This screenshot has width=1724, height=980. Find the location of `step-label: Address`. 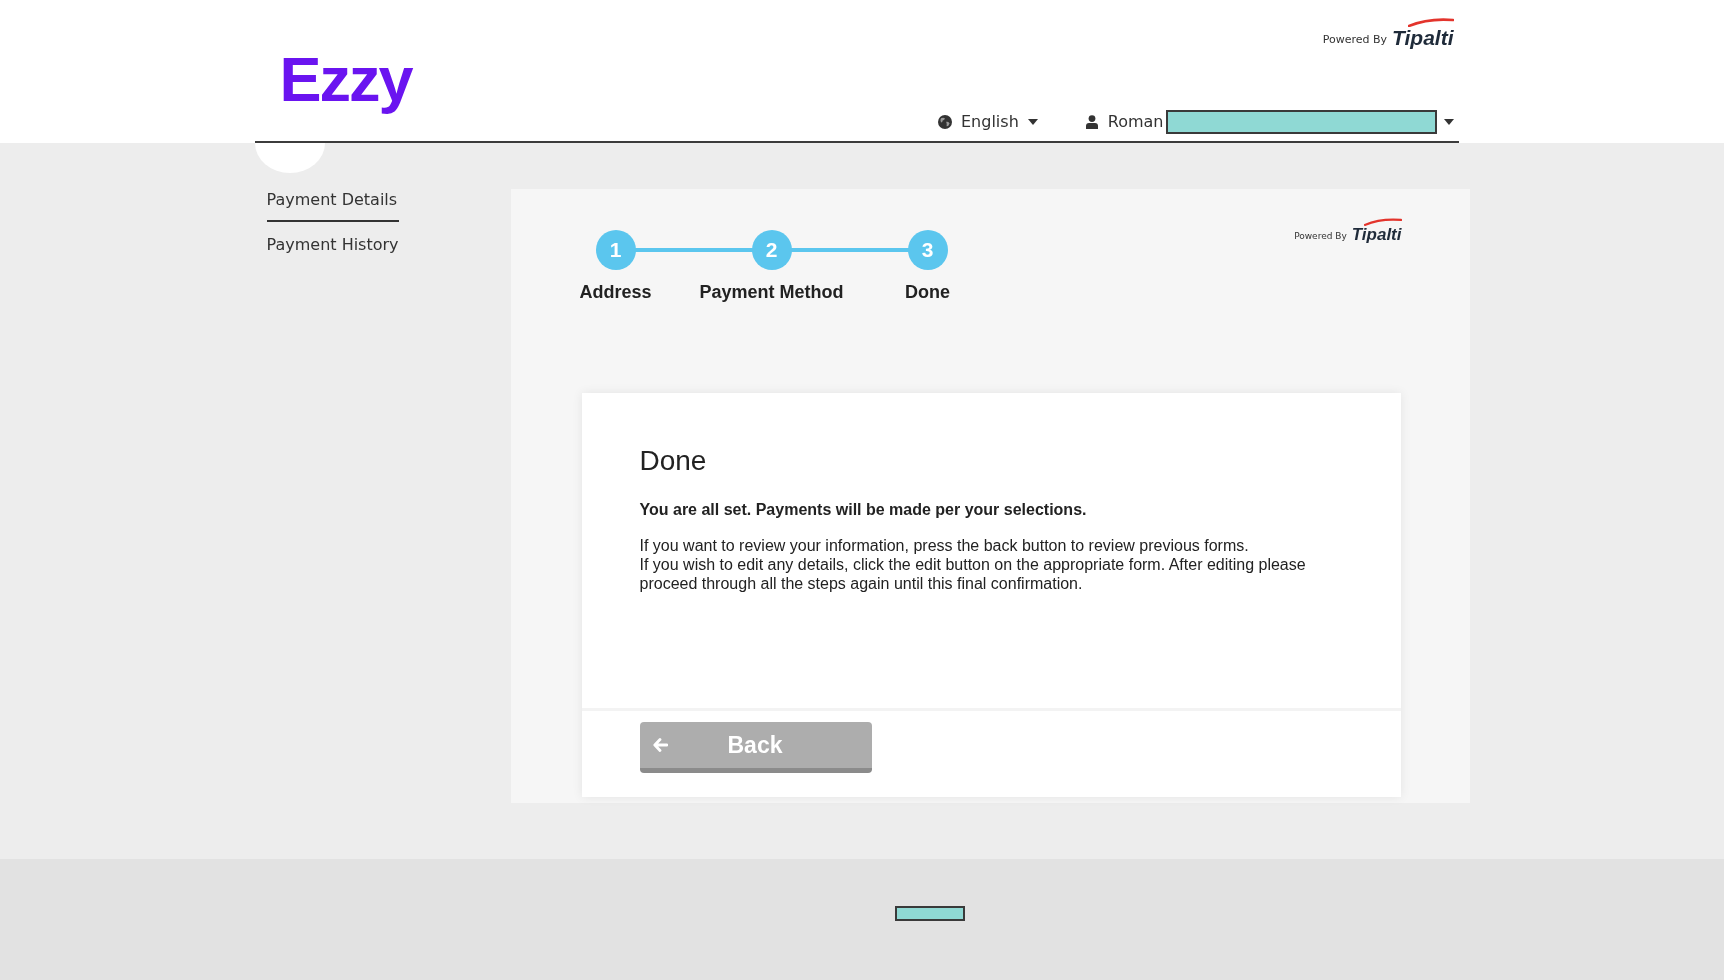

step-label: Address is located at coordinates (615, 292).